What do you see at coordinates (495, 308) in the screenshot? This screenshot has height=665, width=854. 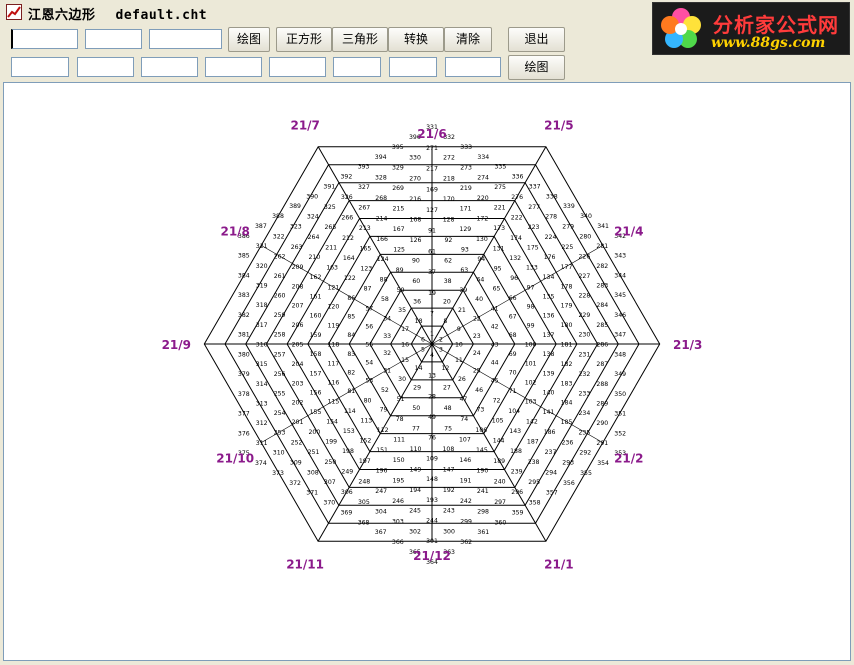 I see `hex-number: 41` at bounding box center [495, 308].